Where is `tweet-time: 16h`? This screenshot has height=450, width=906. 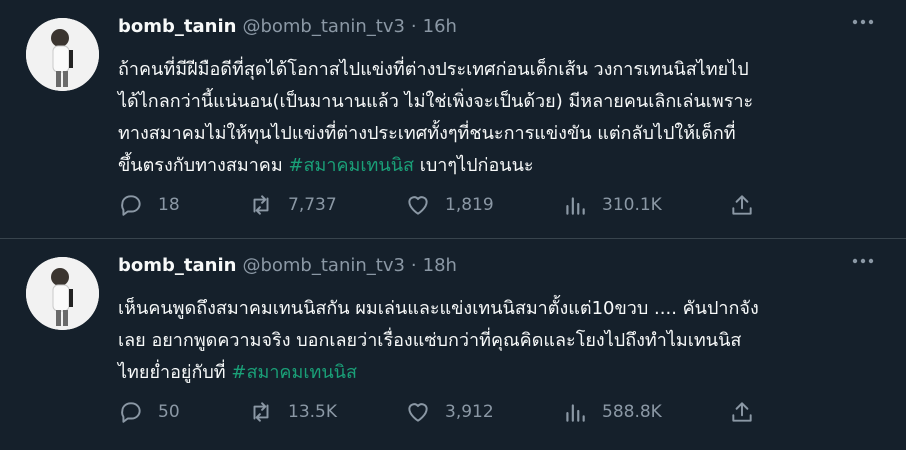
tweet-time: 16h is located at coordinates (440, 26).